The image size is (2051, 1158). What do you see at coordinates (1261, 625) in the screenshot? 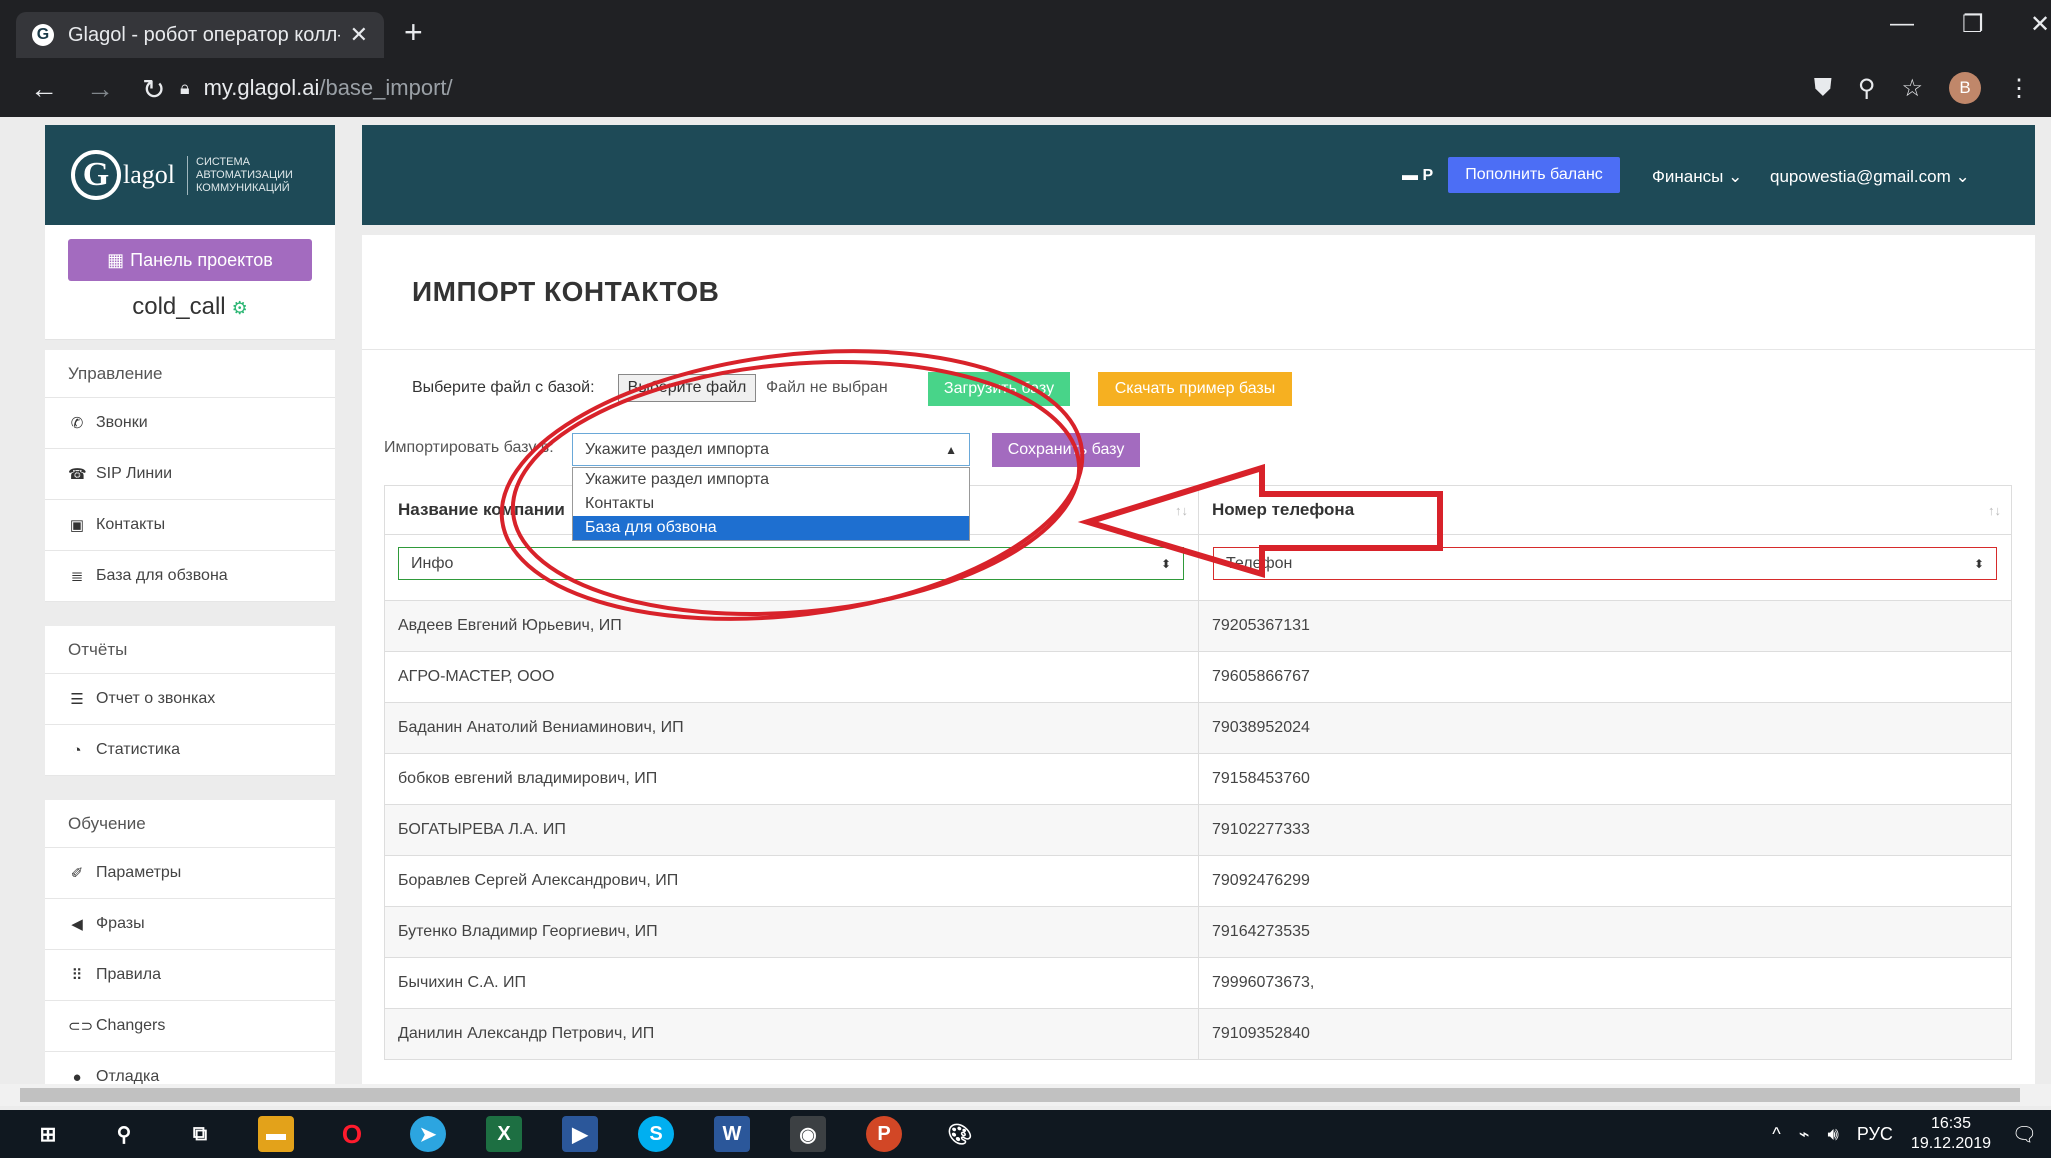
I see `phone-cell: 79205367131` at bounding box center [1261, 625].